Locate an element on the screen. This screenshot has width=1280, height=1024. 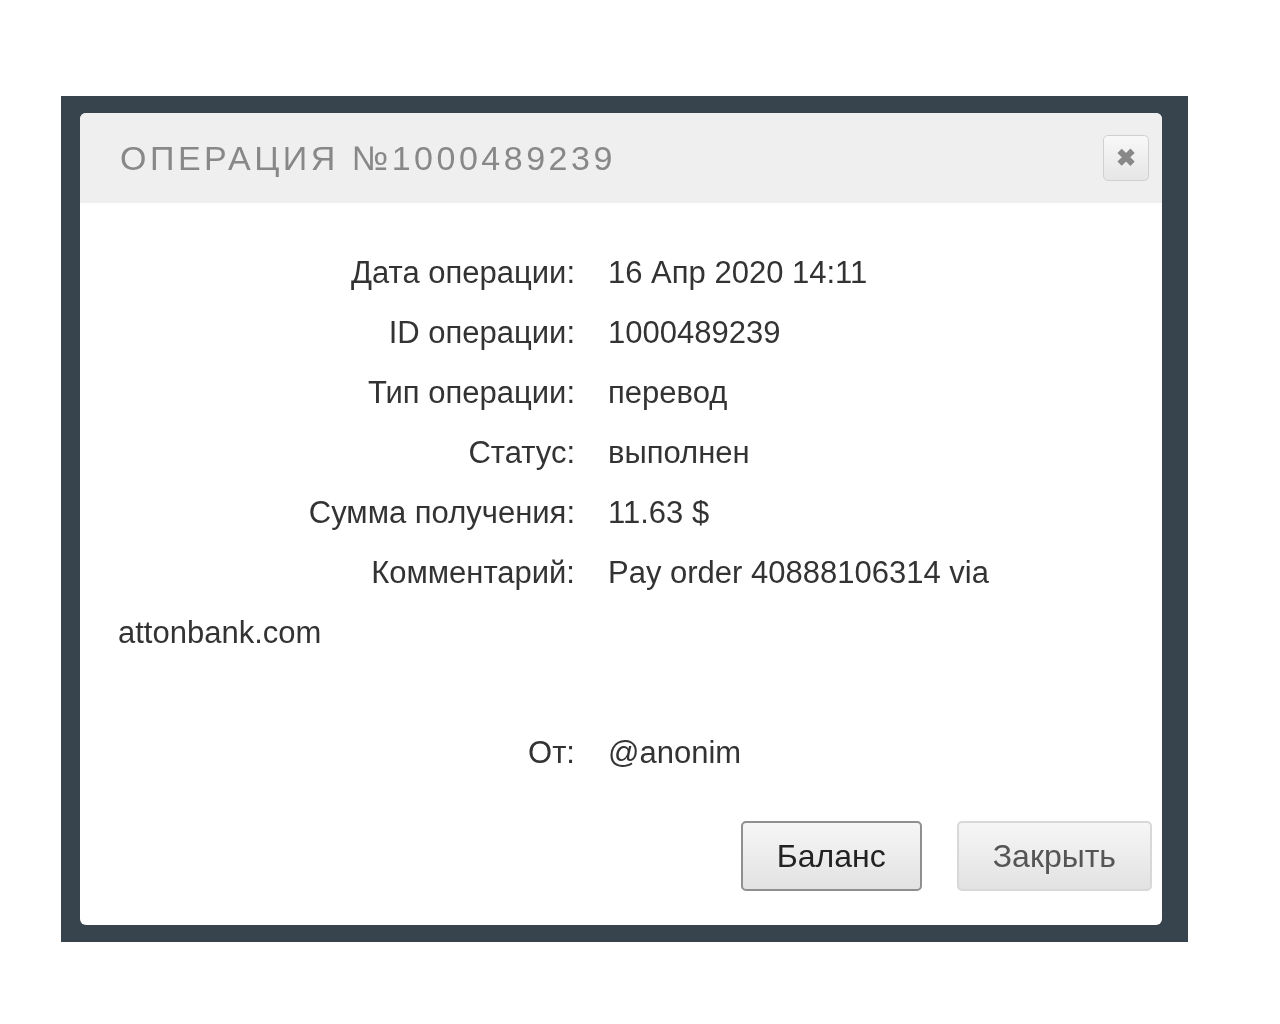
field-value: Pay order 40888106314 via is located at coordinates (798, 572).